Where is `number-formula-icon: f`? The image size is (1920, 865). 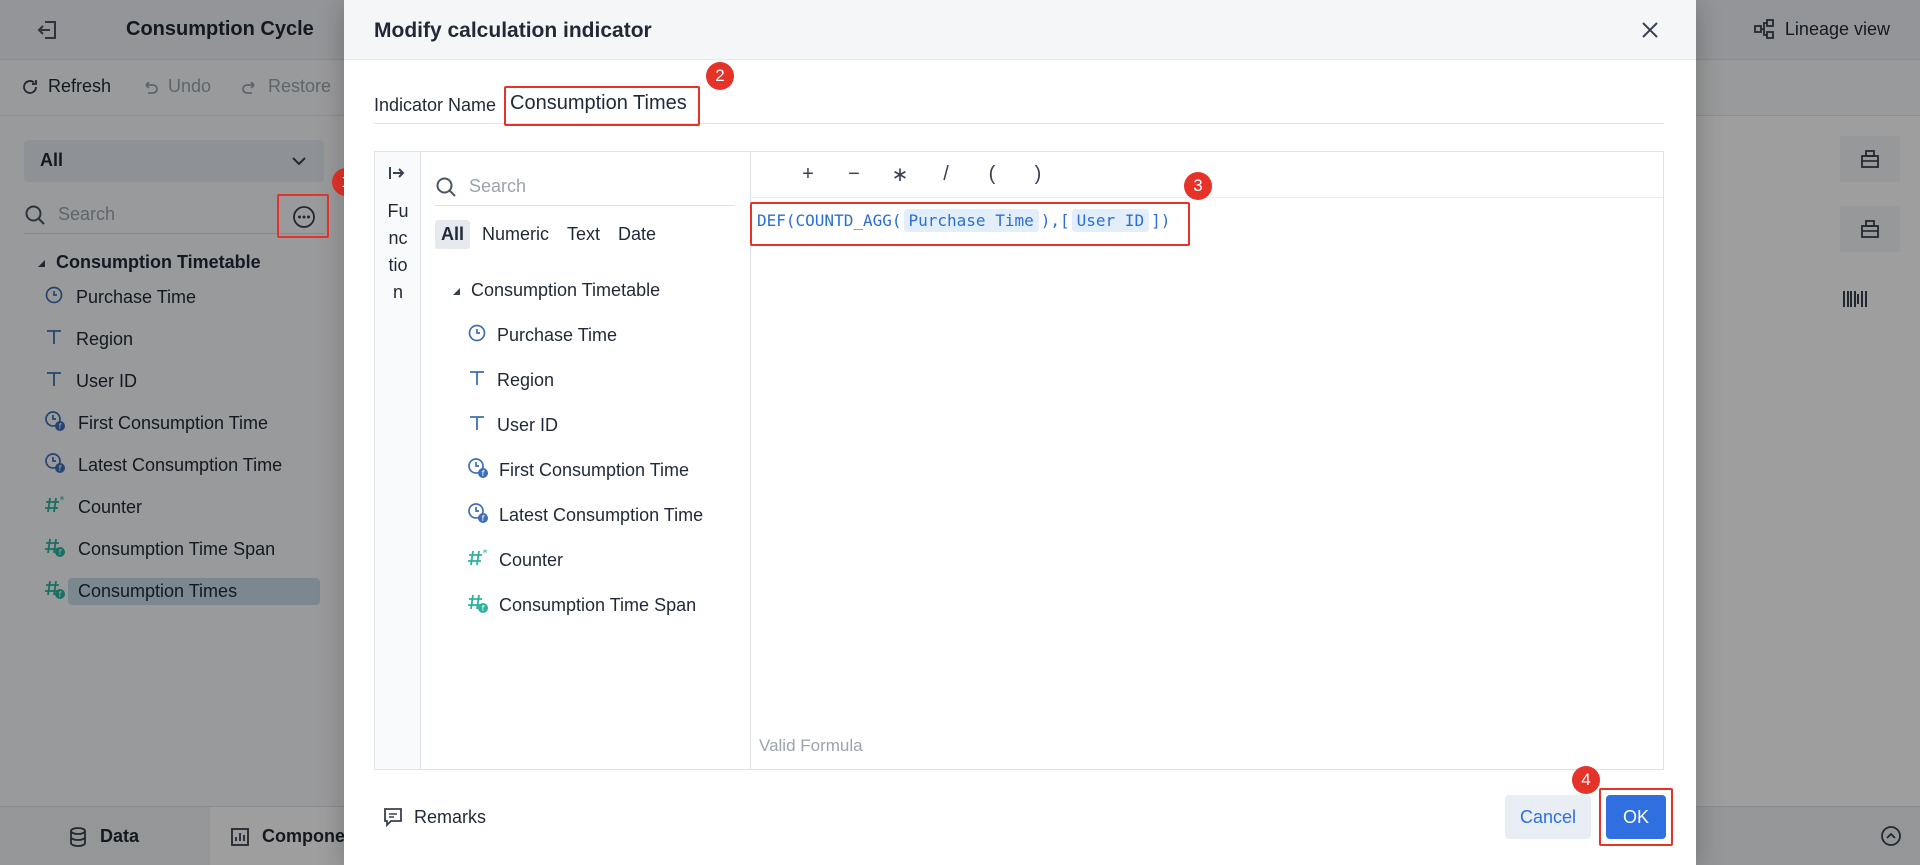
number-formula-icon: f is located at coordinates (478, 605).